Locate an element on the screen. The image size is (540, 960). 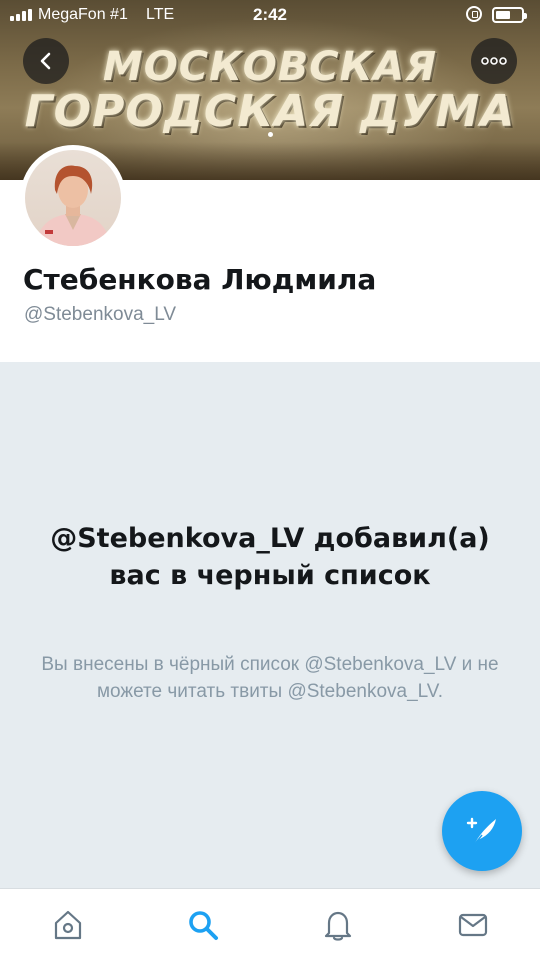
person-portrait-icon is located at coordinates (73, 205).